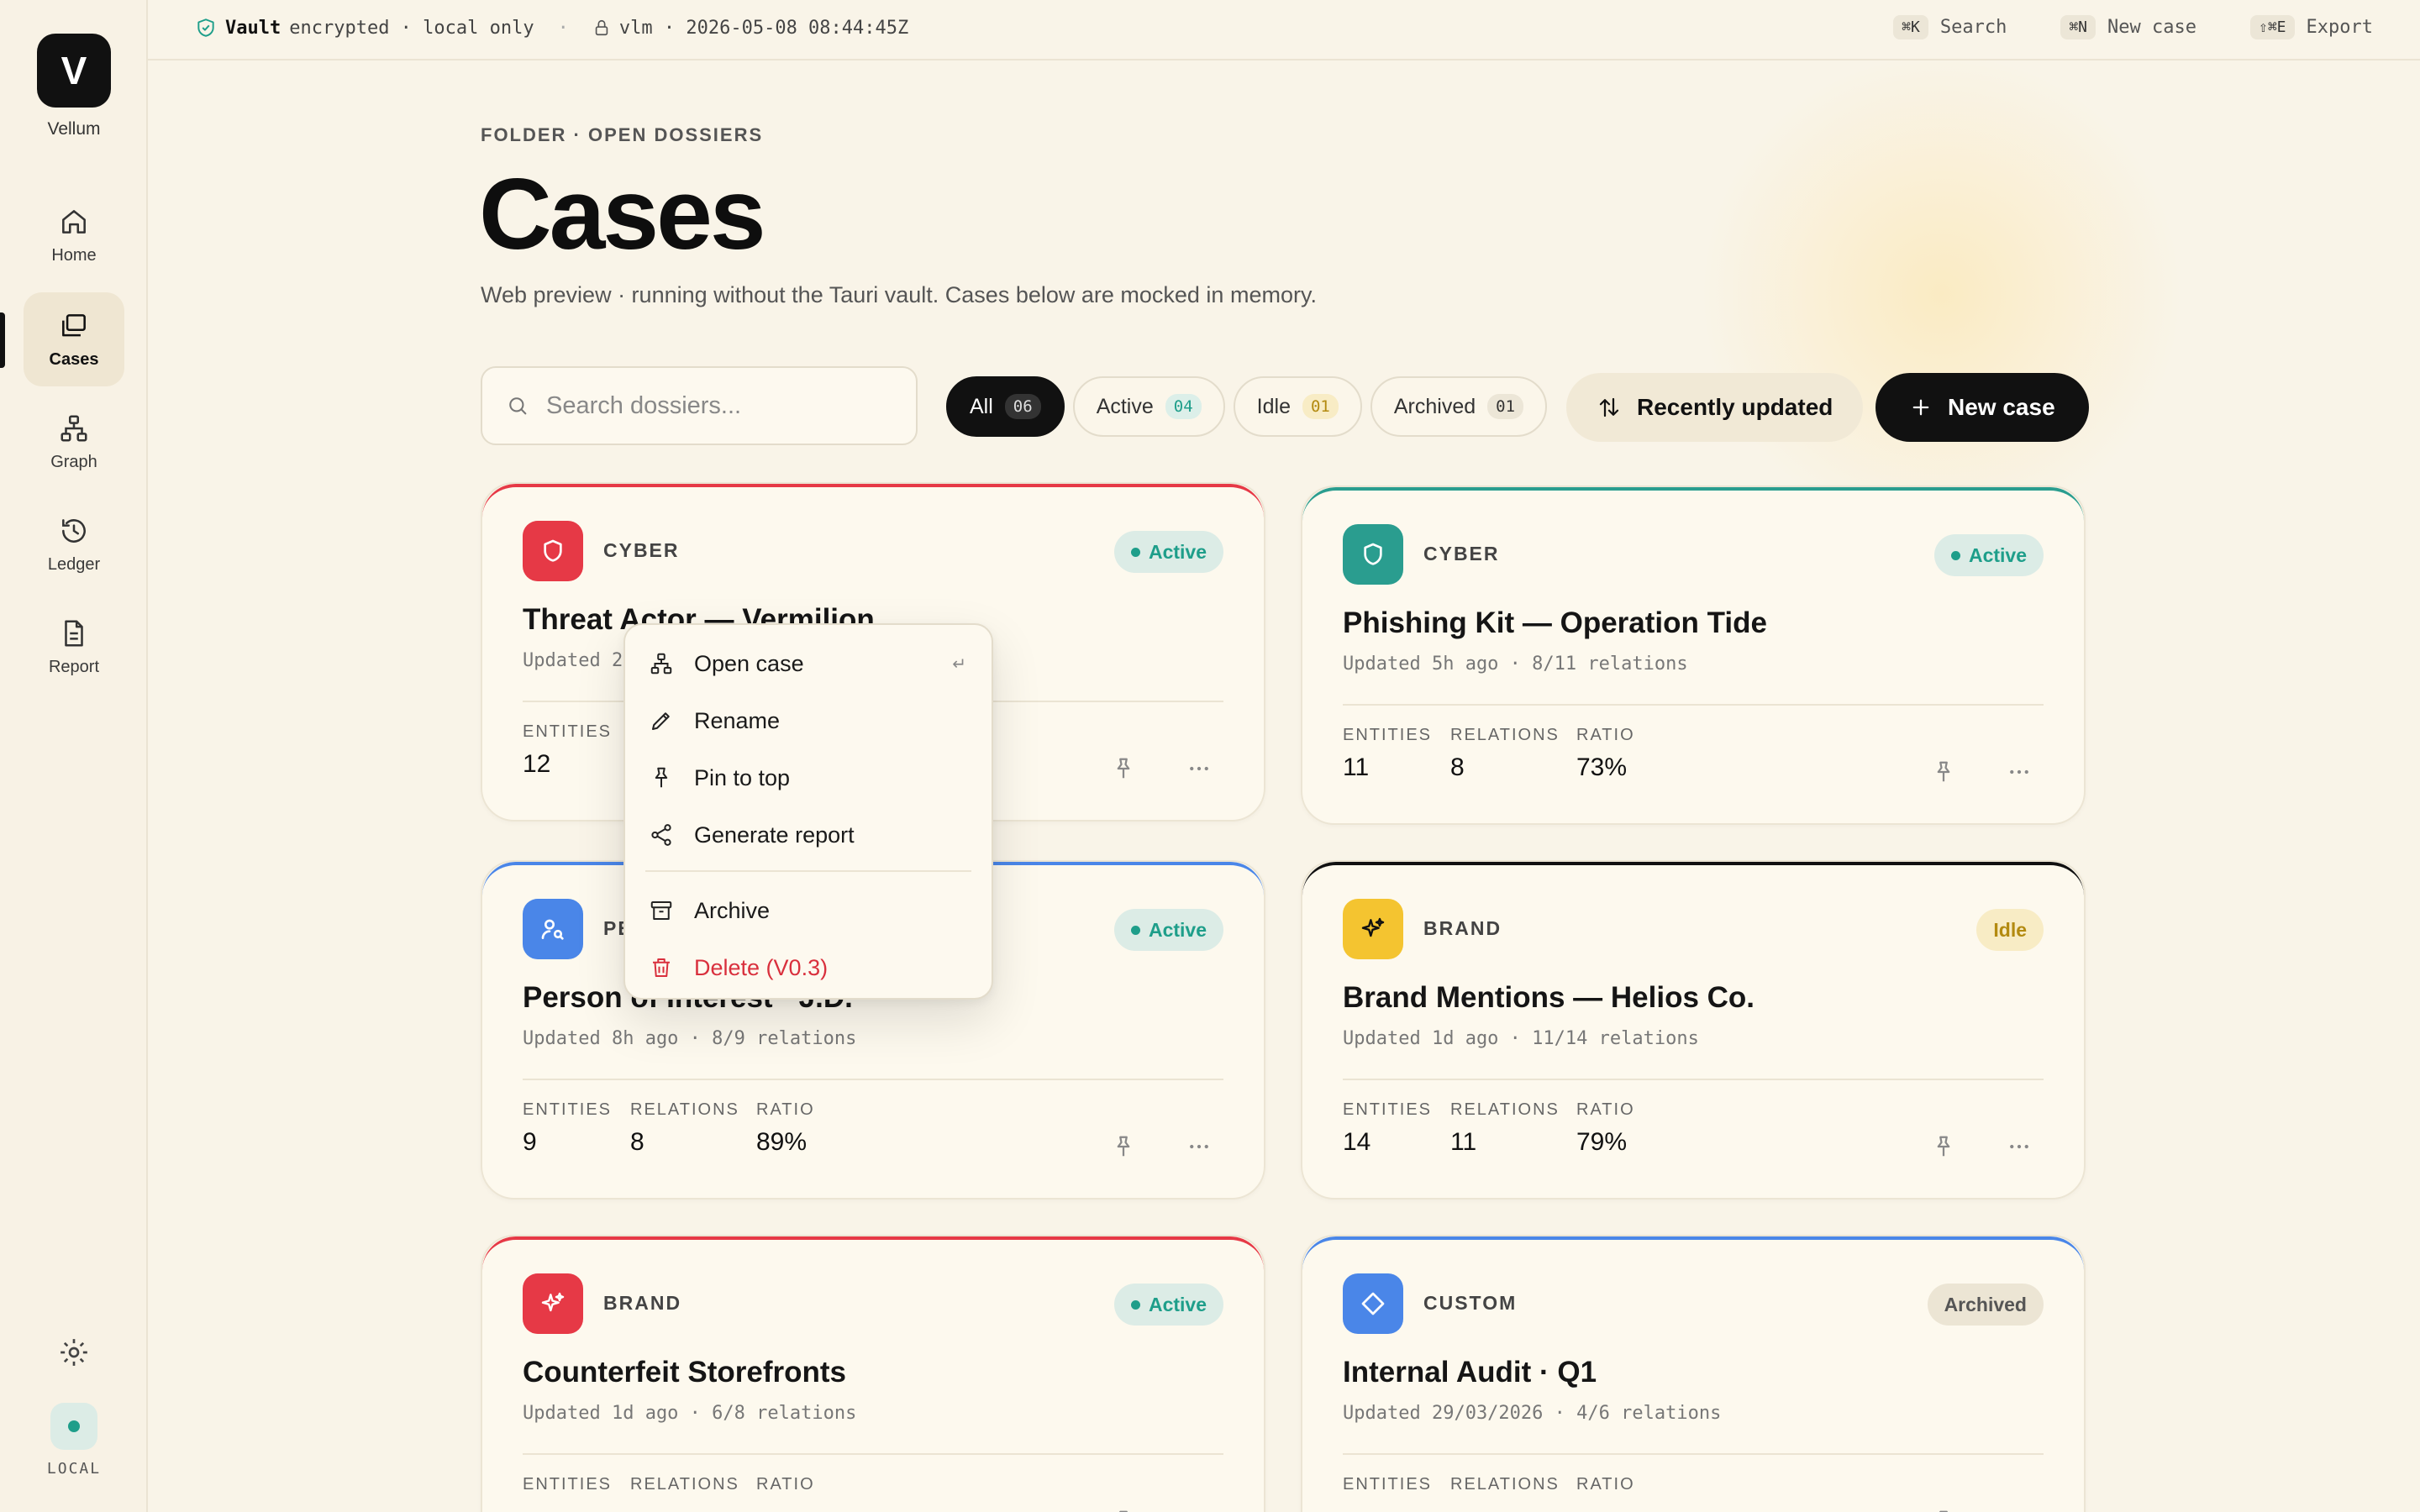 Image resolution: width=2420 pixels, height=1512 pixels. What do you see at coordinates (1983, 407) in the screenshot?
I see `new-case-button: New case` at bounding box center [1983, 407].